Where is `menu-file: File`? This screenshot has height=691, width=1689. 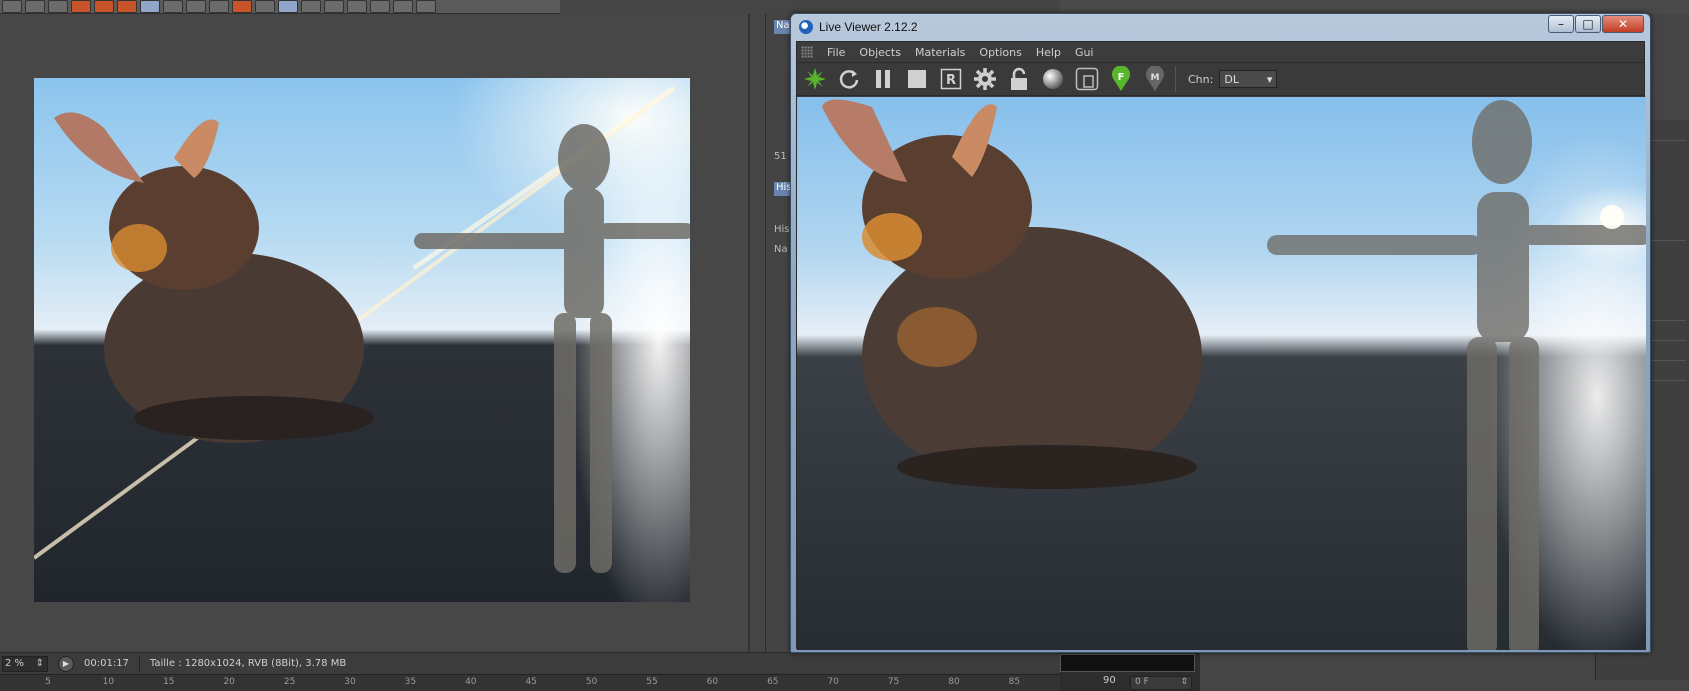
menu-file: File is located at coordinates (836, 52).